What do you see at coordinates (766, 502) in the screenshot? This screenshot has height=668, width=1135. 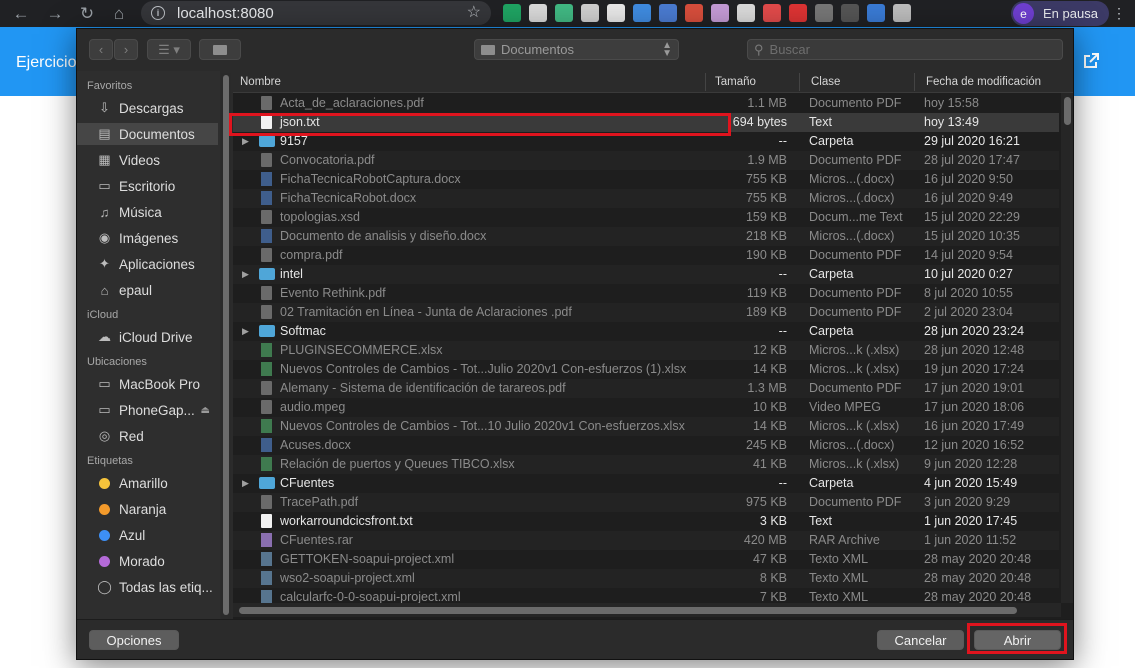 I see `file-size: 975 KB` at bounding box center [766, 502].